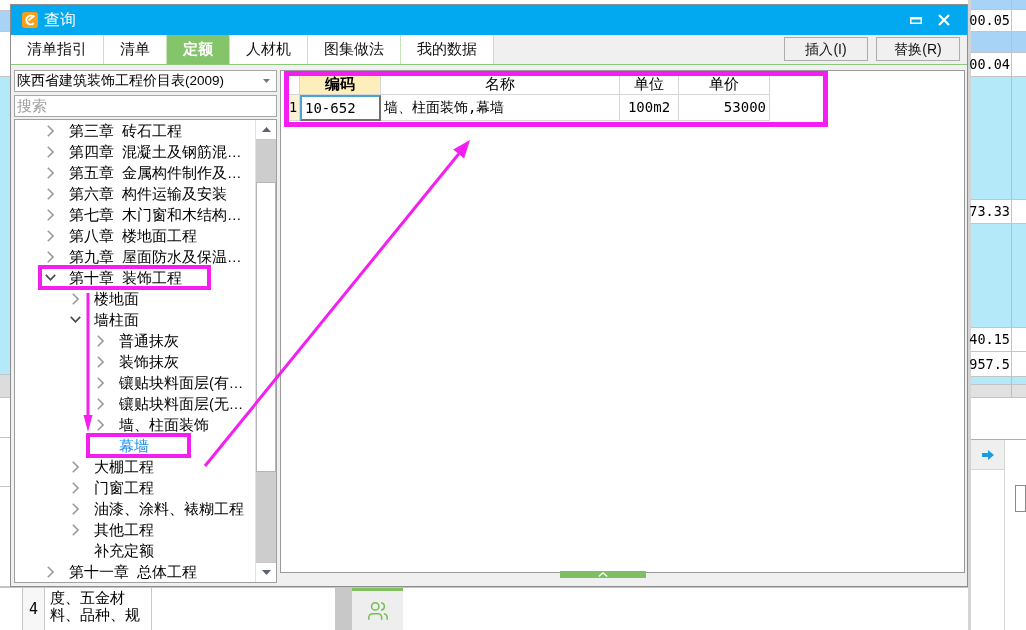  I want to click on tree-item: 楼地面, so click(103, 298).